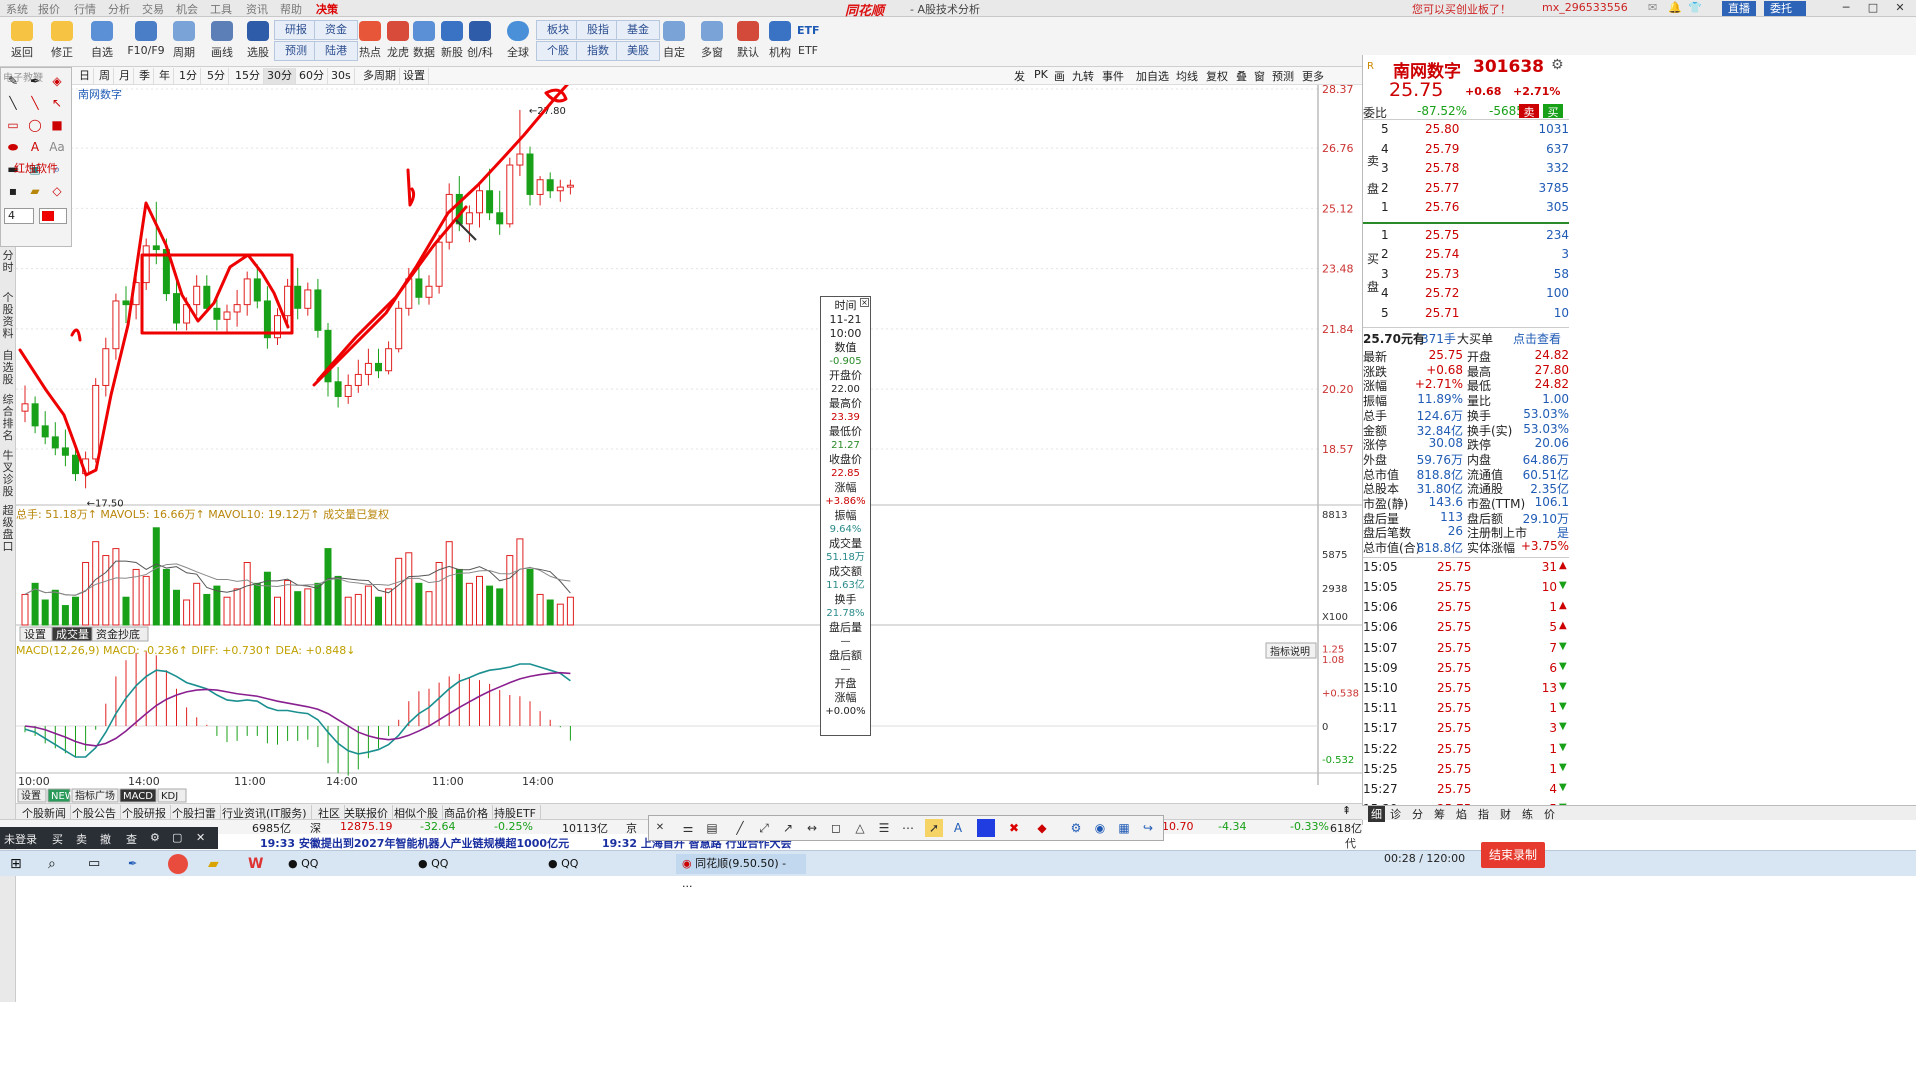 This screenshot has height=1076, width=1916. What do you see at coordinates (433, 864) in the screenshot?
I see `qq-task-2: ● QQ` at bounding box center [433, 864].